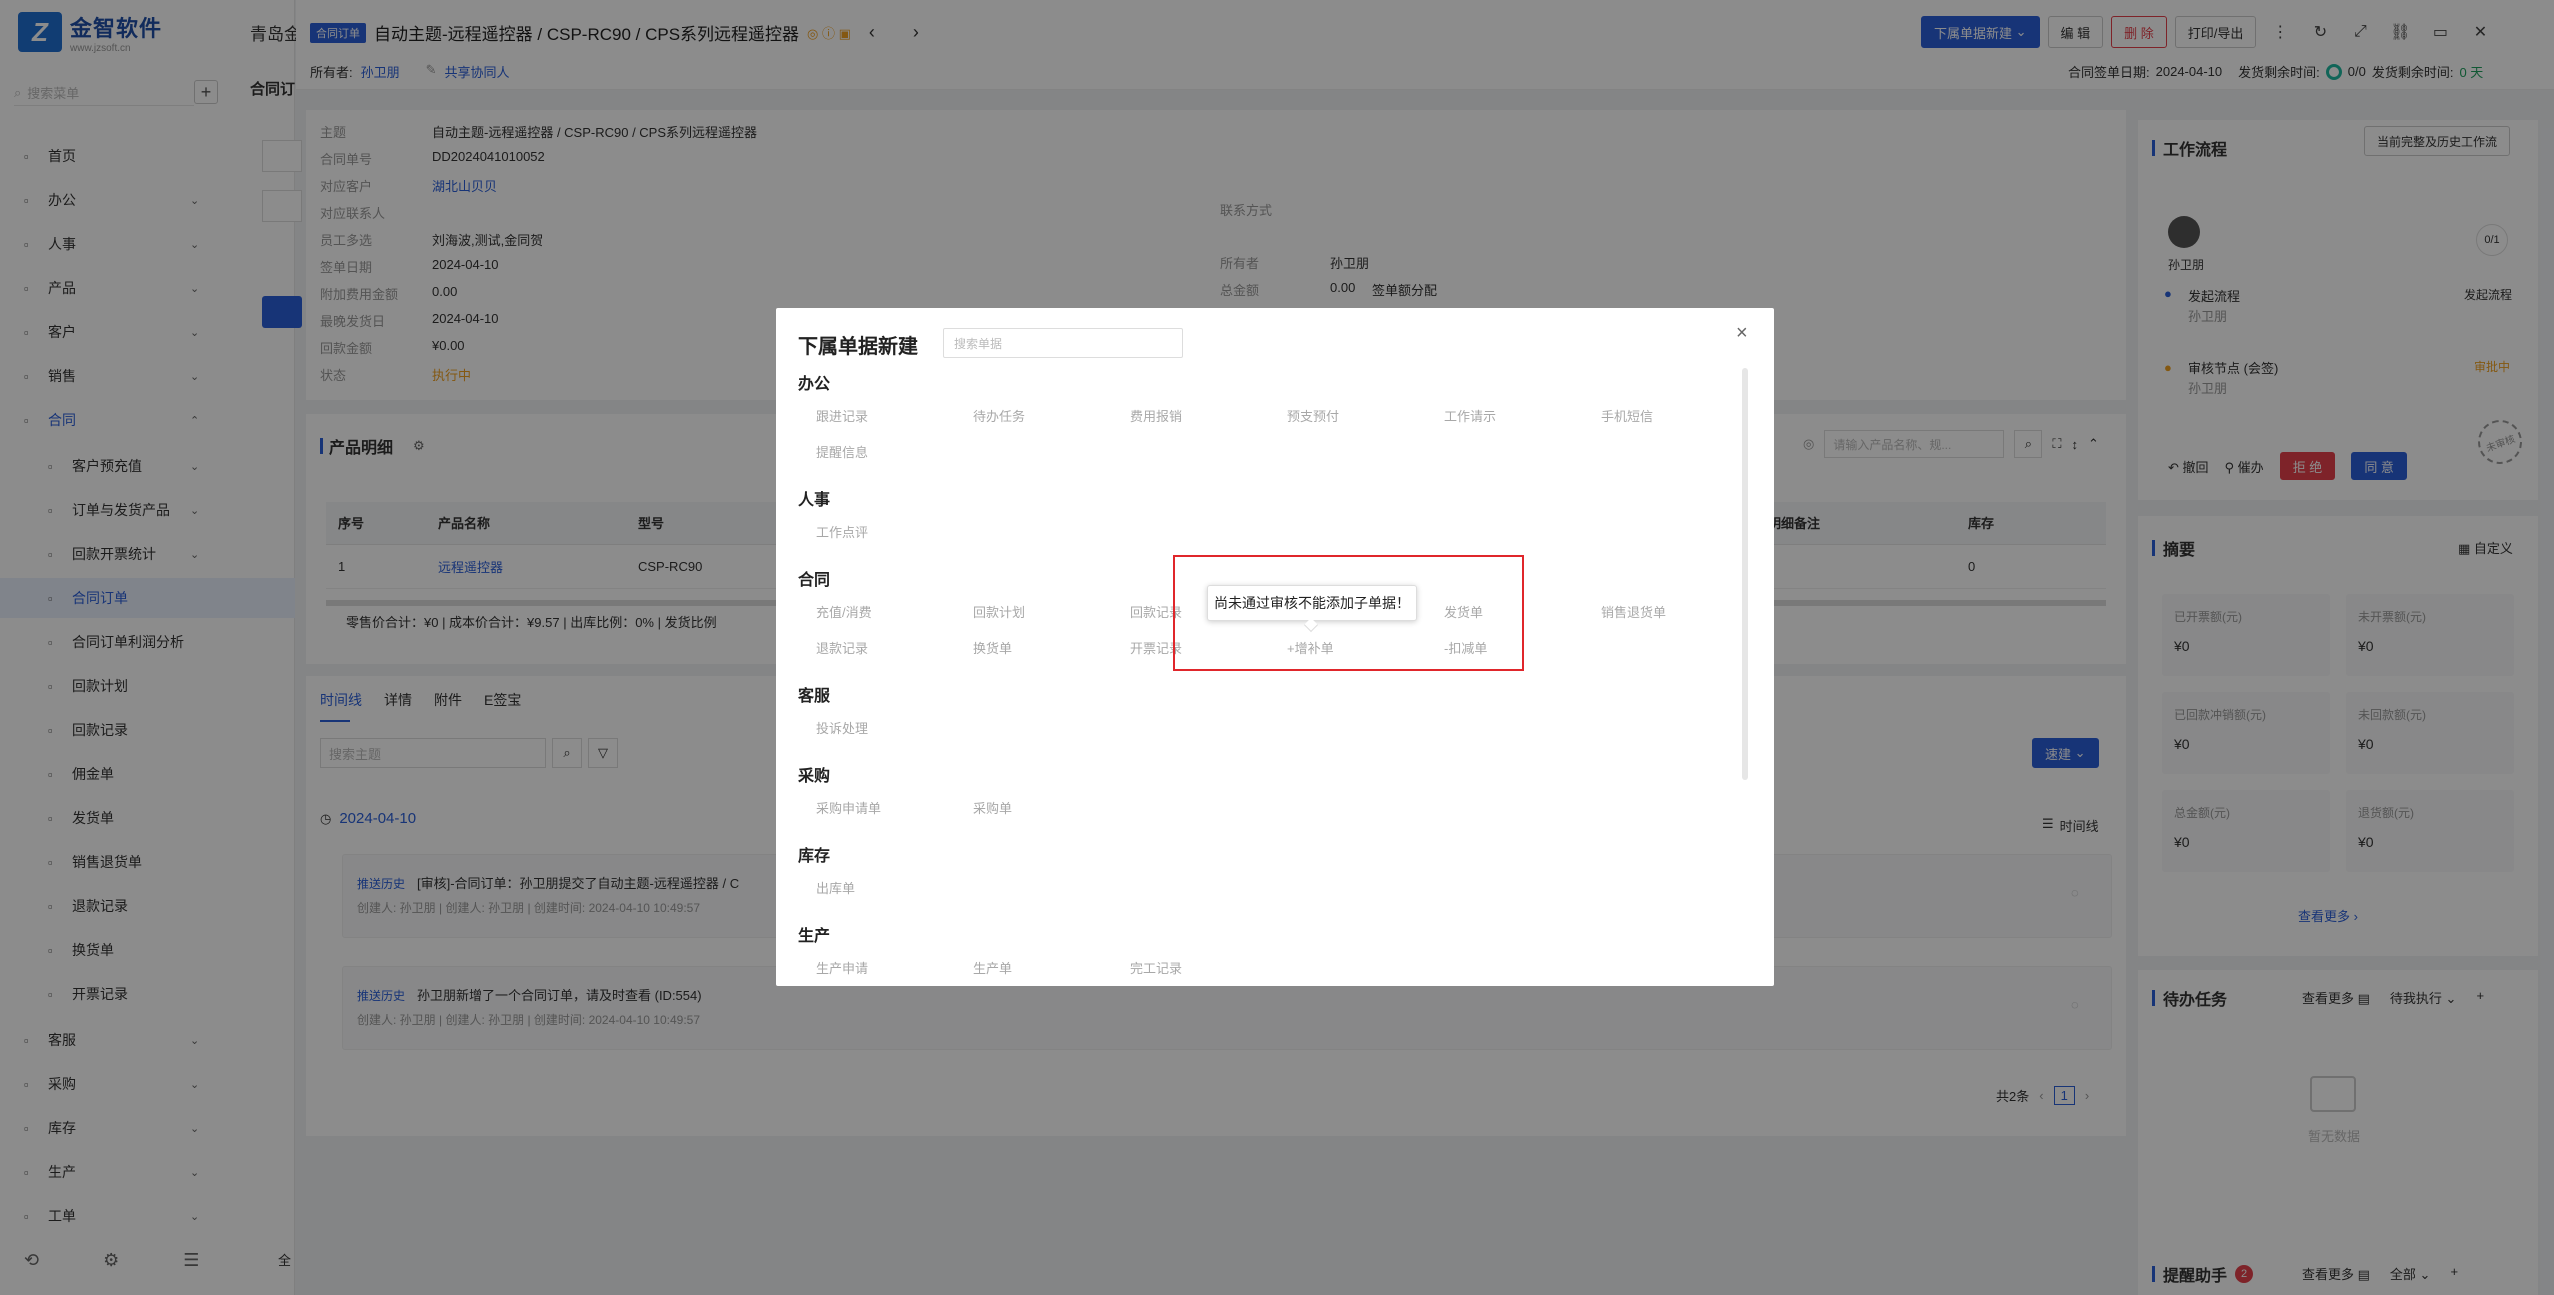  What do you see at coordinates (992, 647) in the screenshot?
I see `record-type-option: 换货单` at bounding box center [992, 647].